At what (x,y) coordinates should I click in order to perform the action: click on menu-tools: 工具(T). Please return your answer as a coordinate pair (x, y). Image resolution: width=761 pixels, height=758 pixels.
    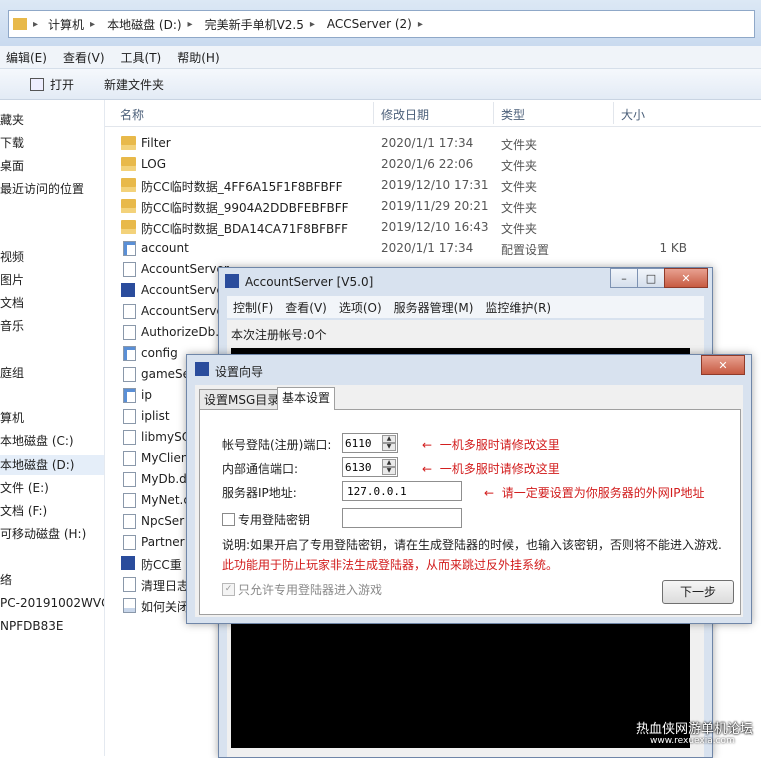
    Looking at the image, I should click on (141, 57).